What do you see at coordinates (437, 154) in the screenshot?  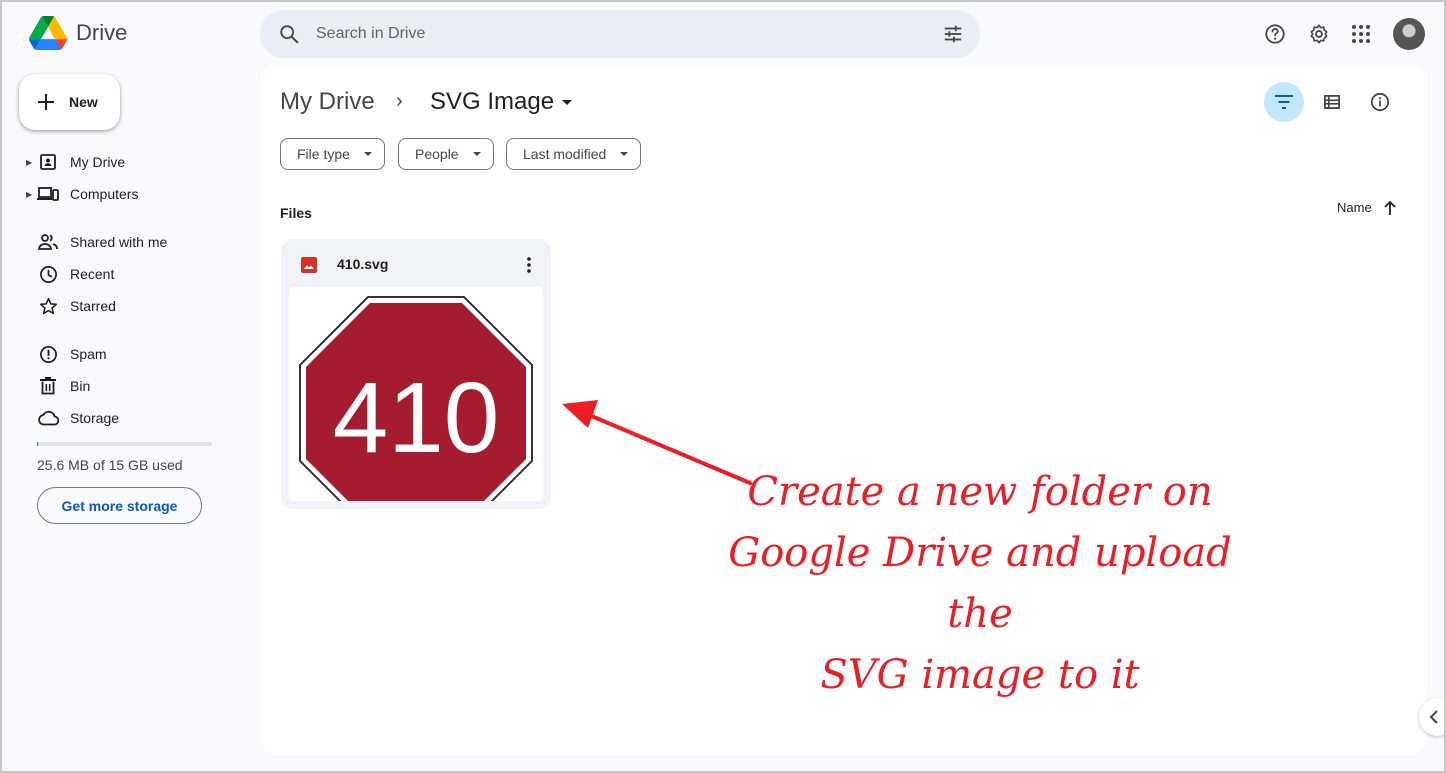 I see `filter-label: People` at bounding box center [437, 154].